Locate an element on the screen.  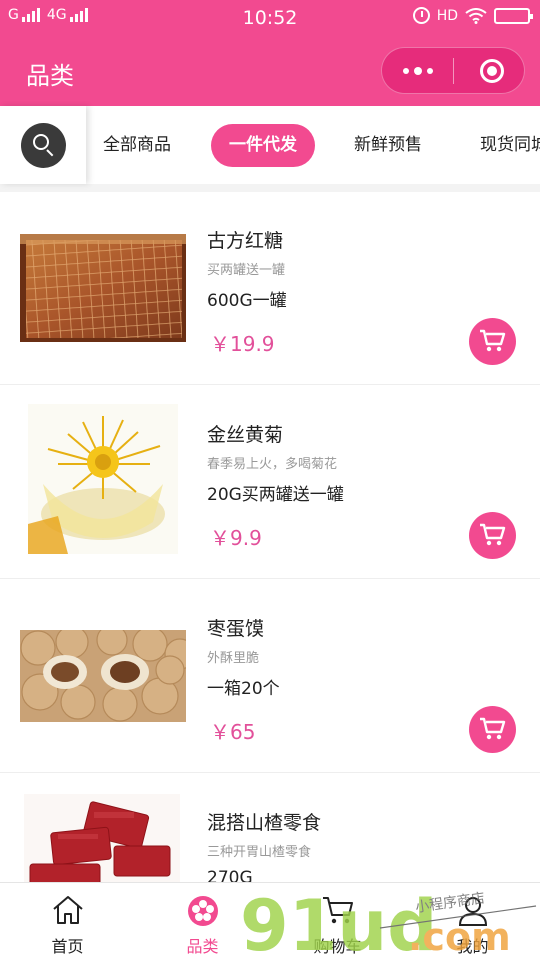
capsule-divider is located at coordinates (453, 71).